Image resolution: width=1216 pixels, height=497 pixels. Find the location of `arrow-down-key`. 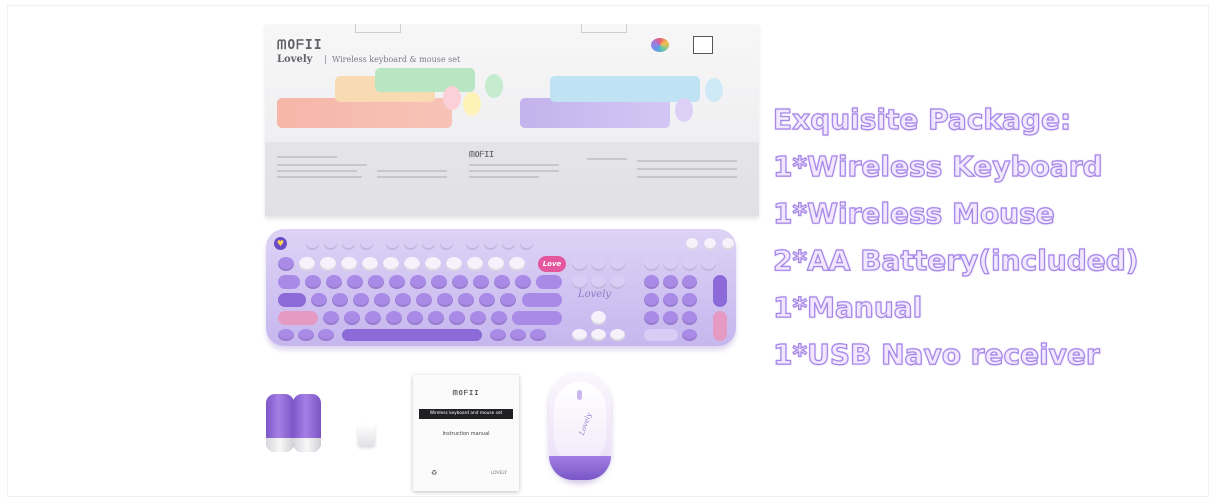

arrow-down-key is located at coordinates (598, 335).